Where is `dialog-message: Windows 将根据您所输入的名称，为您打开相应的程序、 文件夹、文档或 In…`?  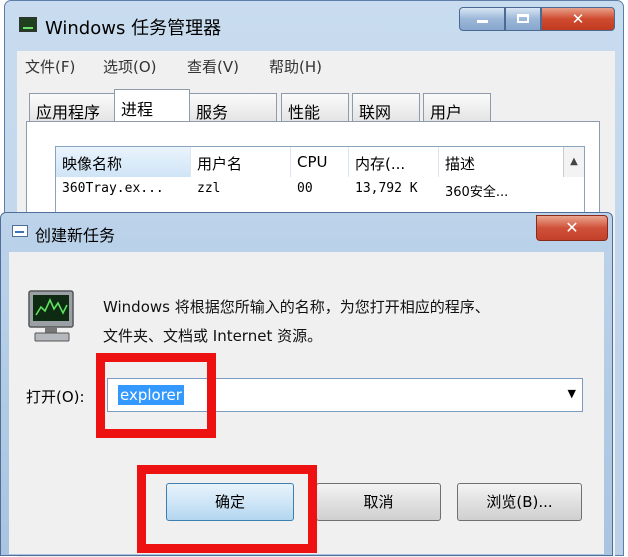
dialog-message: Windows 将根据您所输入的名称，为您打开相应的程序、 文件夹、文档或 In… is located at coordinates (348, 322).